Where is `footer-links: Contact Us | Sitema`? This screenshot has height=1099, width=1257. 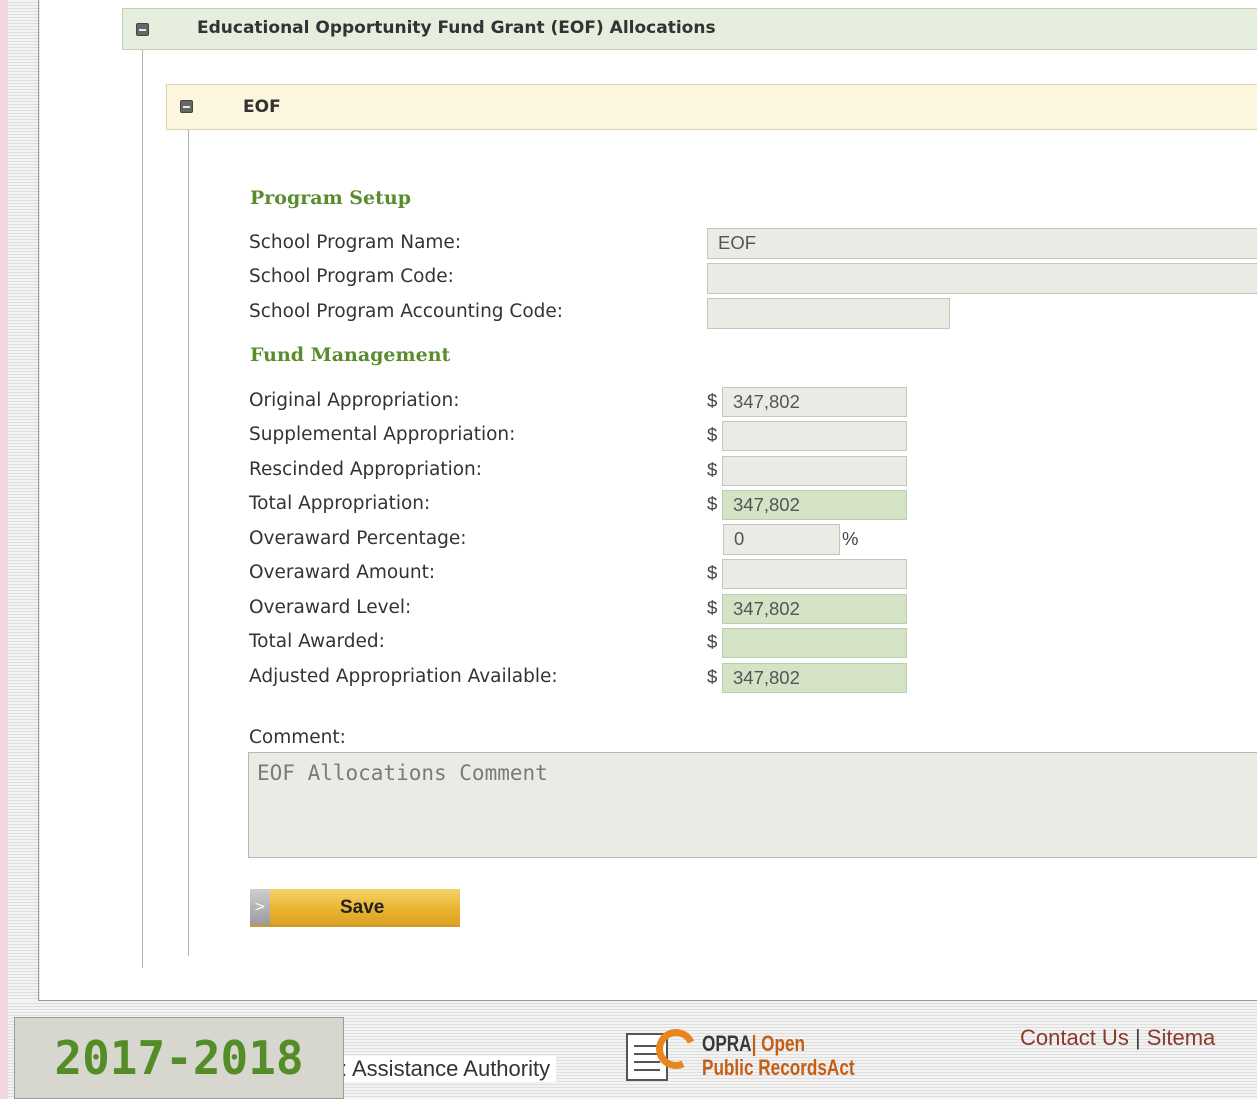
footer-links: Contact Us | Sitema is located at coordinates (1117, 1038).